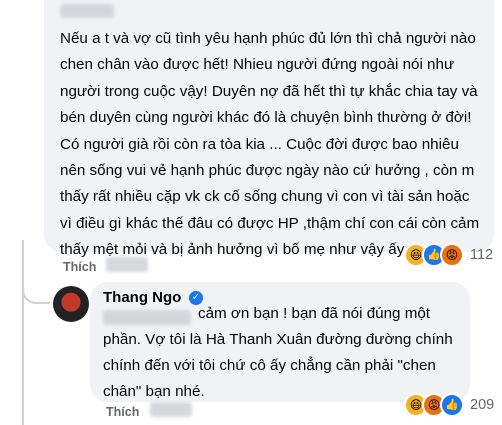 Image resolution: width=502 pixels, height=425 pixels. Describe the element at coordinates (452, 405) in the screenshot. I see `like-icon: 👍` at that location.